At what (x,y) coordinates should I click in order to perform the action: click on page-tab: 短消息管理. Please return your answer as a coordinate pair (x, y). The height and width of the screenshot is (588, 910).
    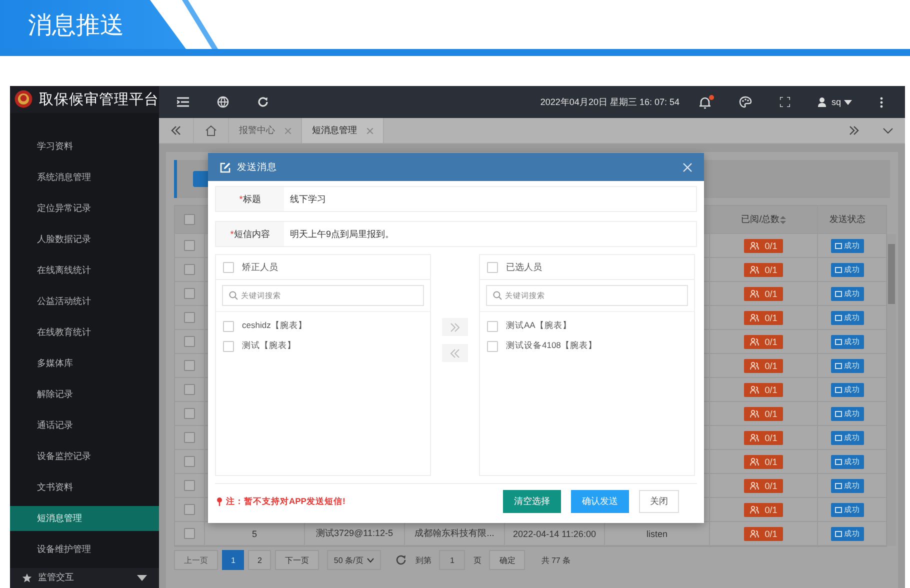
    Looking at the image, I should click on (343, 130).